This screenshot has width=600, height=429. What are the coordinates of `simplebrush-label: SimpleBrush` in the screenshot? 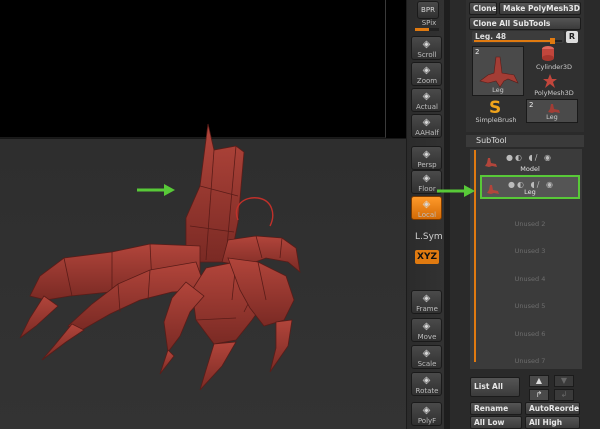 It's located at (496, 120).